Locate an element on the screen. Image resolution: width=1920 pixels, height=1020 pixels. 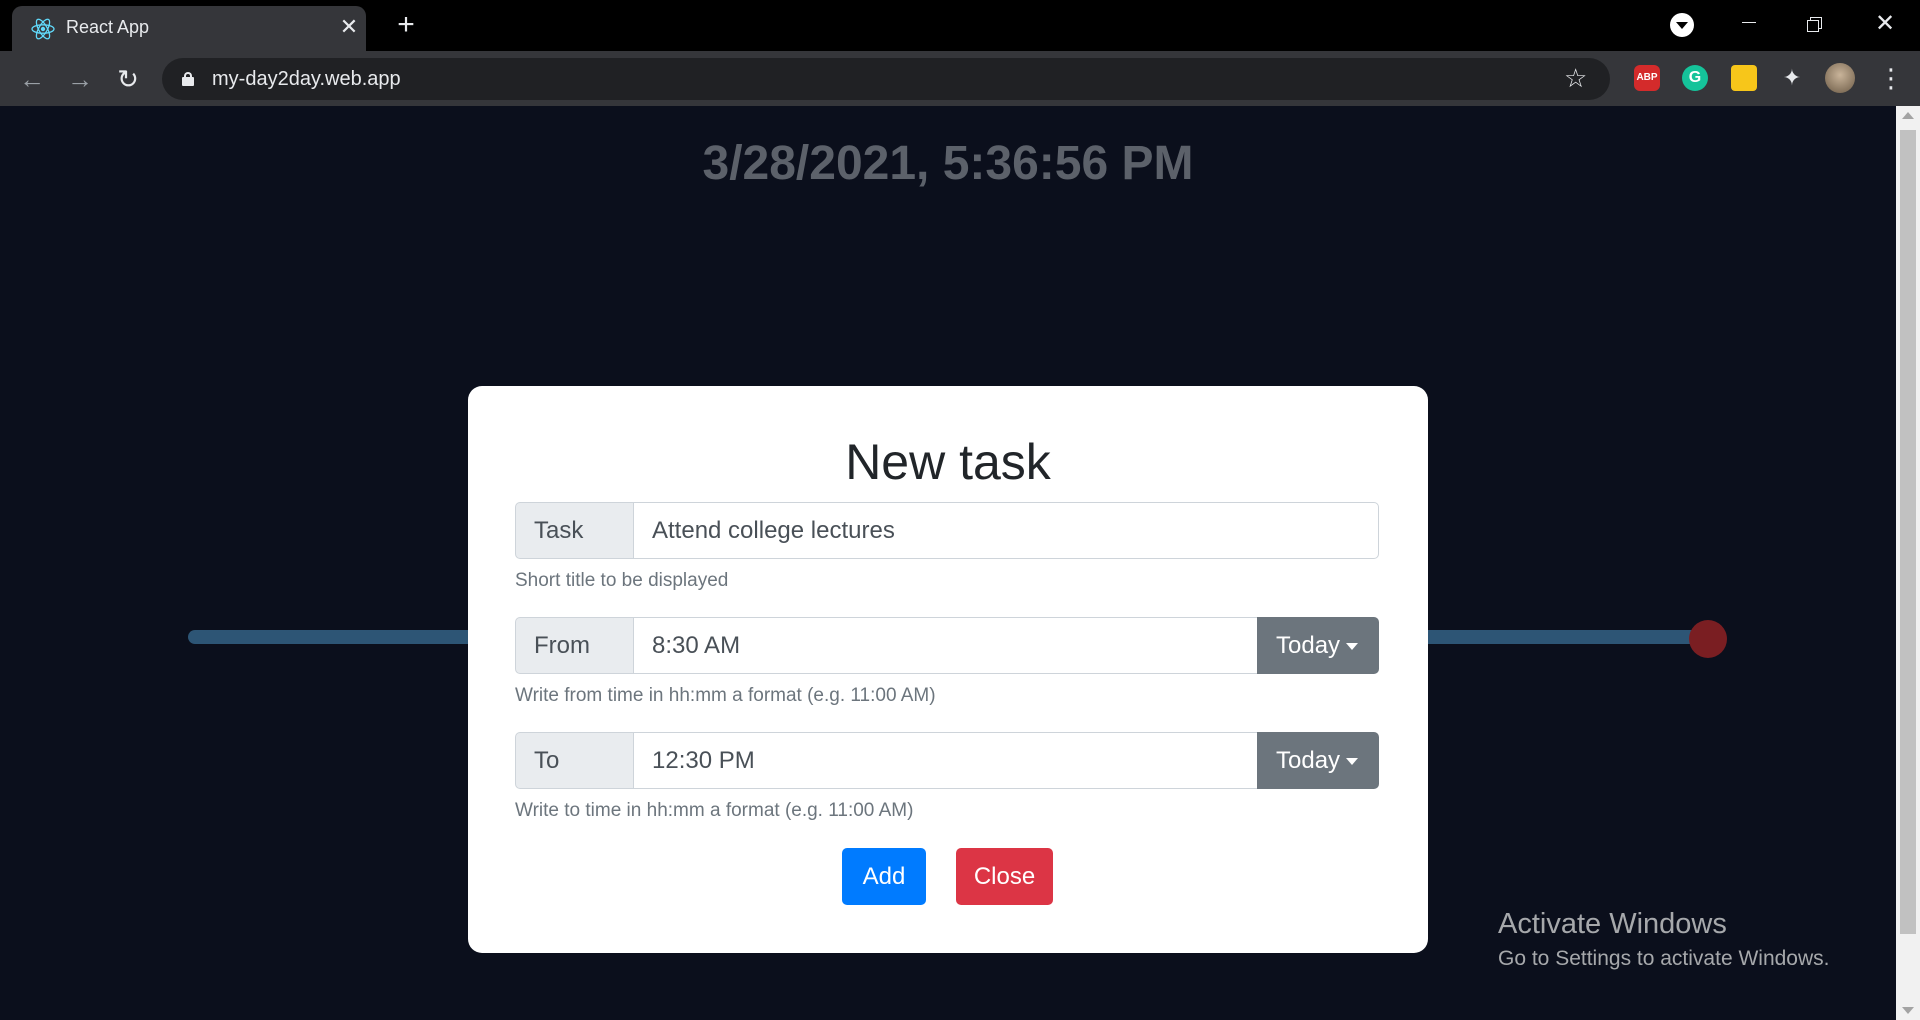
scroll-thumb is located at coordinates (1908, 532).